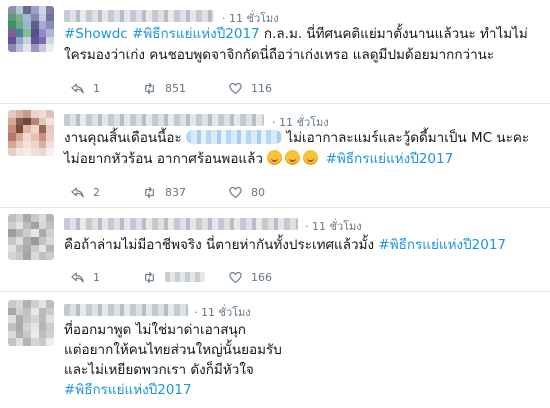 This screenshot has width=550, height=408. Describe the element at coordinates (185, 277) in the screenshot. I see `retweet-count` at that location.